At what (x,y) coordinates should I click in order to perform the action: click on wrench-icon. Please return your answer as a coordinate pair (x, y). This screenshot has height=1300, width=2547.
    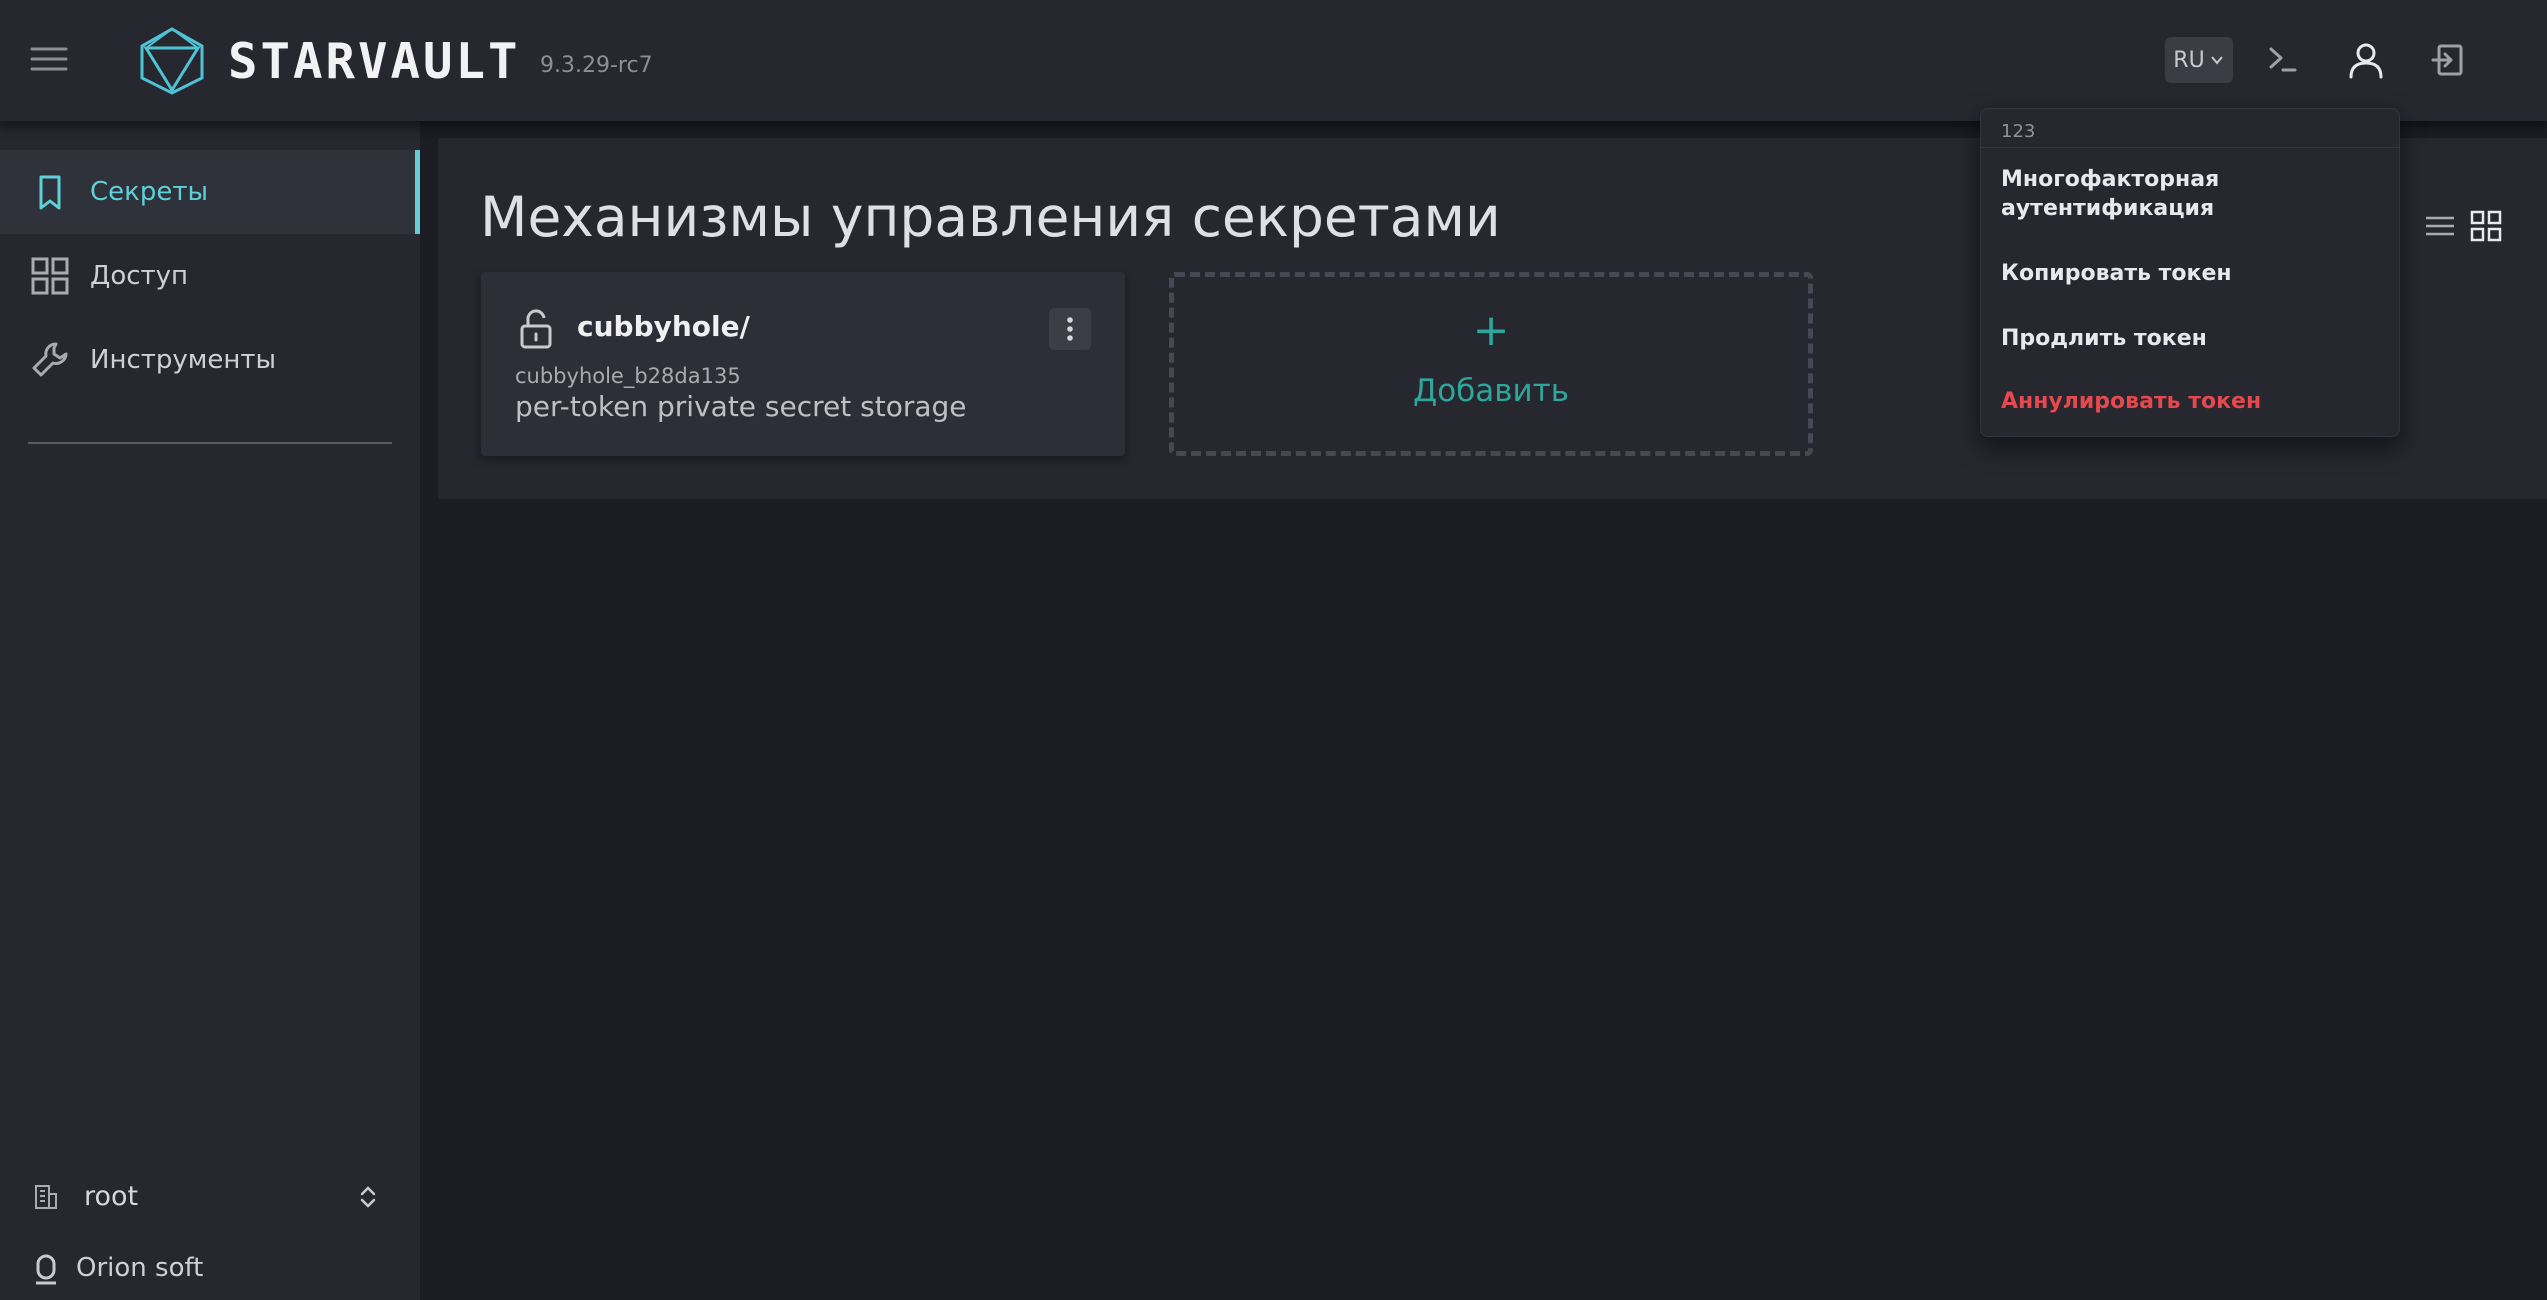
    Looking at the image, I should click on (50, 360).